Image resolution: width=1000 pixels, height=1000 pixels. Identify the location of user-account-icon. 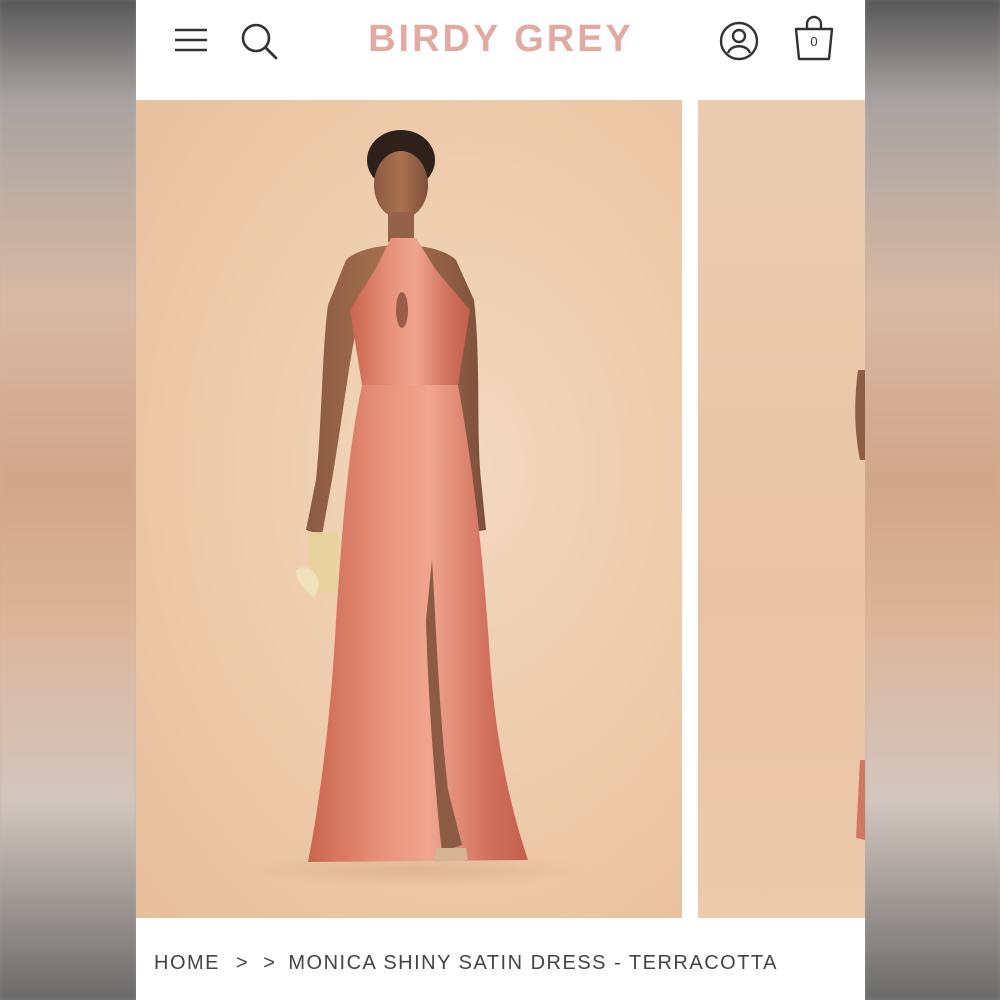
(739, 41).